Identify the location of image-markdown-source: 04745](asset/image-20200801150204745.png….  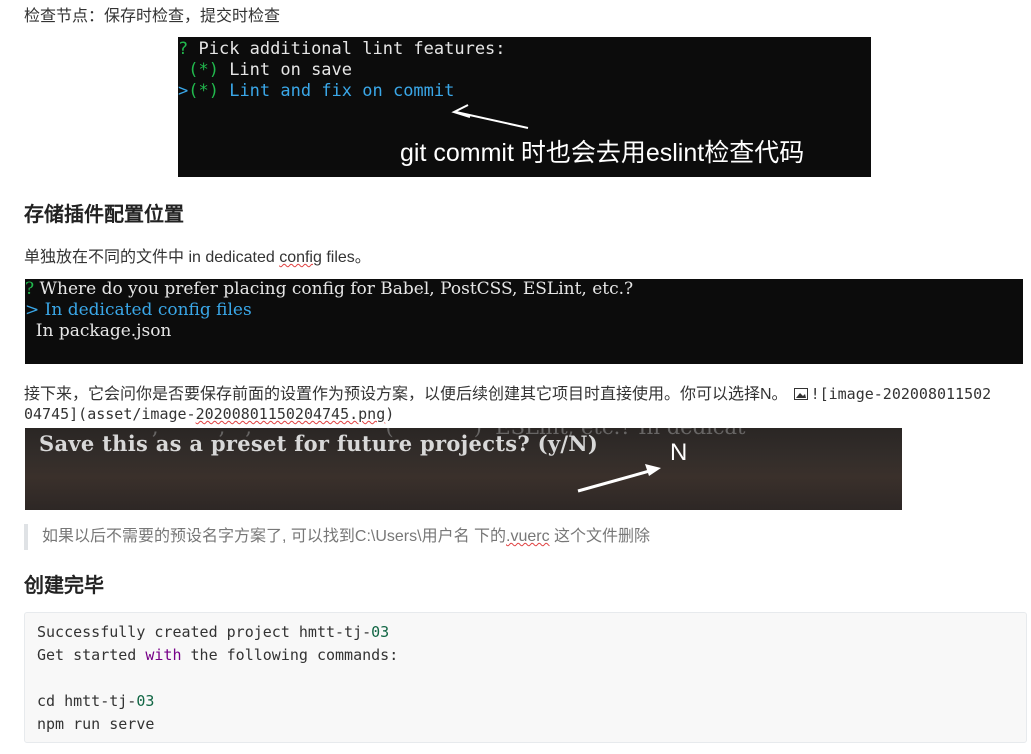
(209, 414).